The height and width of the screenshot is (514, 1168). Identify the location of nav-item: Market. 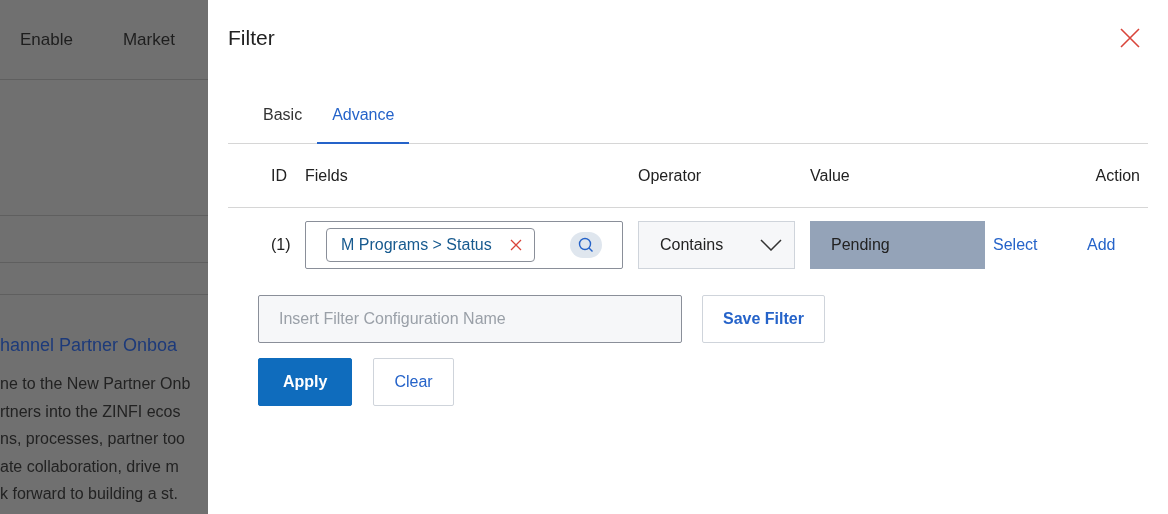
(148, 39).